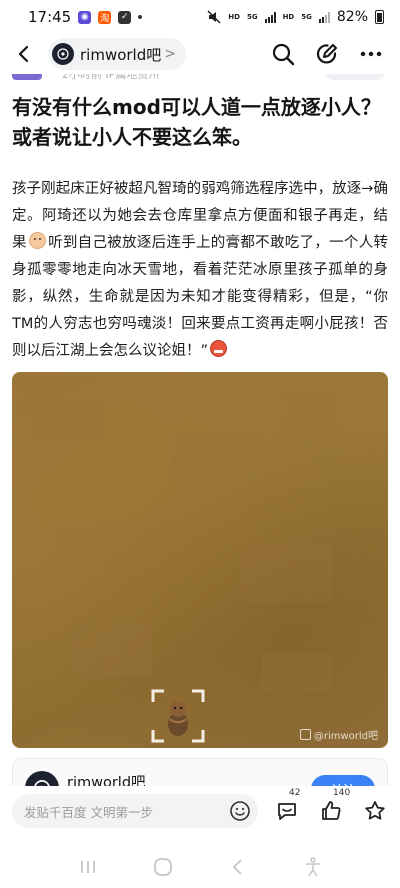 The height and width of the screenshot is (888, 400). I want to click on taobao-icon: 淘, so click(105, 17).